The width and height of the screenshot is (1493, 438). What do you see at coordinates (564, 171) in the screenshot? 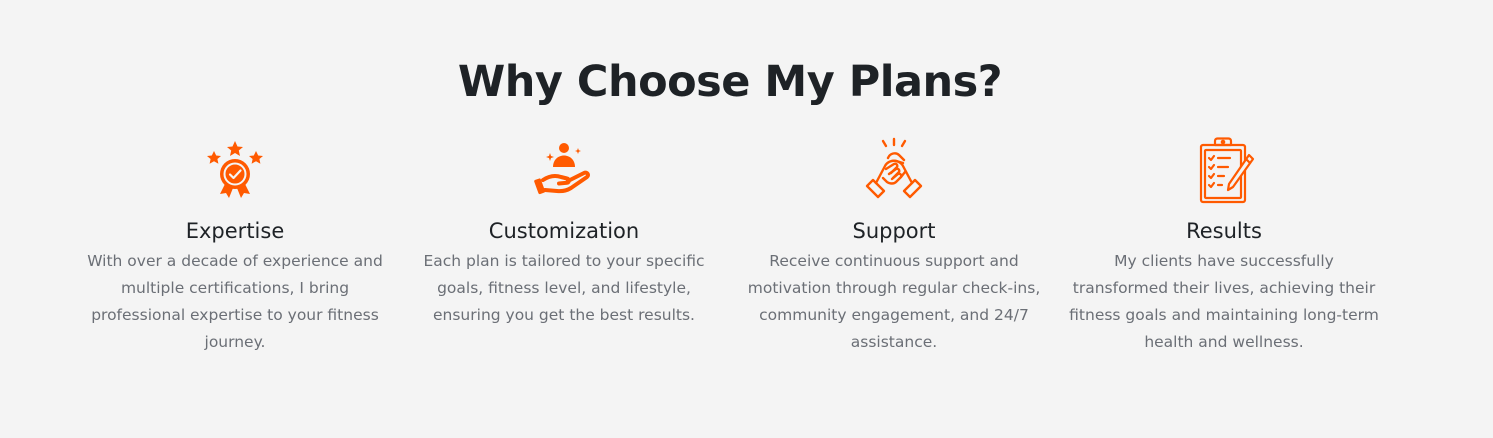
I see `hand-offering-person-icon` at bounding box center [564, 171].